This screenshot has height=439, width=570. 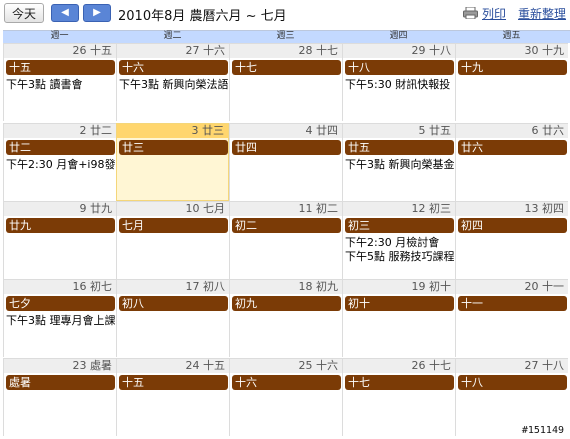 What do you see at coordinates (399, 85) in the screenshot?
I see `calendar-event: 下午5:30 財訊快報投` at bounding box center [399, 85].